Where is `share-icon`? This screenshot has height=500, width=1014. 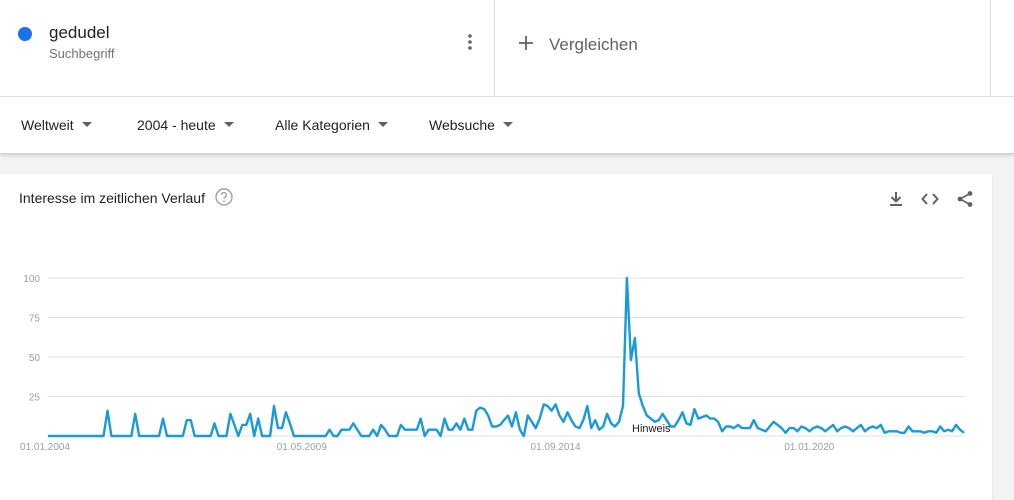
share-icon is located at coordinates (965, 199).